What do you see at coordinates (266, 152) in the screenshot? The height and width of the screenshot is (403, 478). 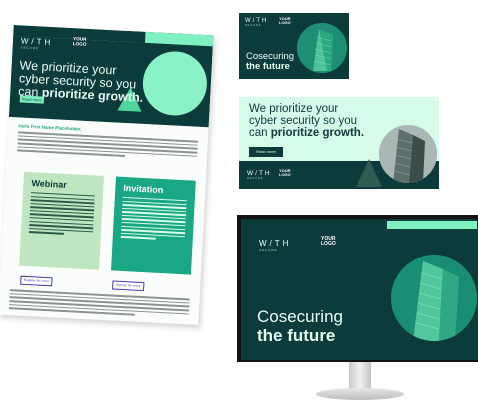 I see `wide-banner-read-more-button: Read more` at bounding box center [266, 152].